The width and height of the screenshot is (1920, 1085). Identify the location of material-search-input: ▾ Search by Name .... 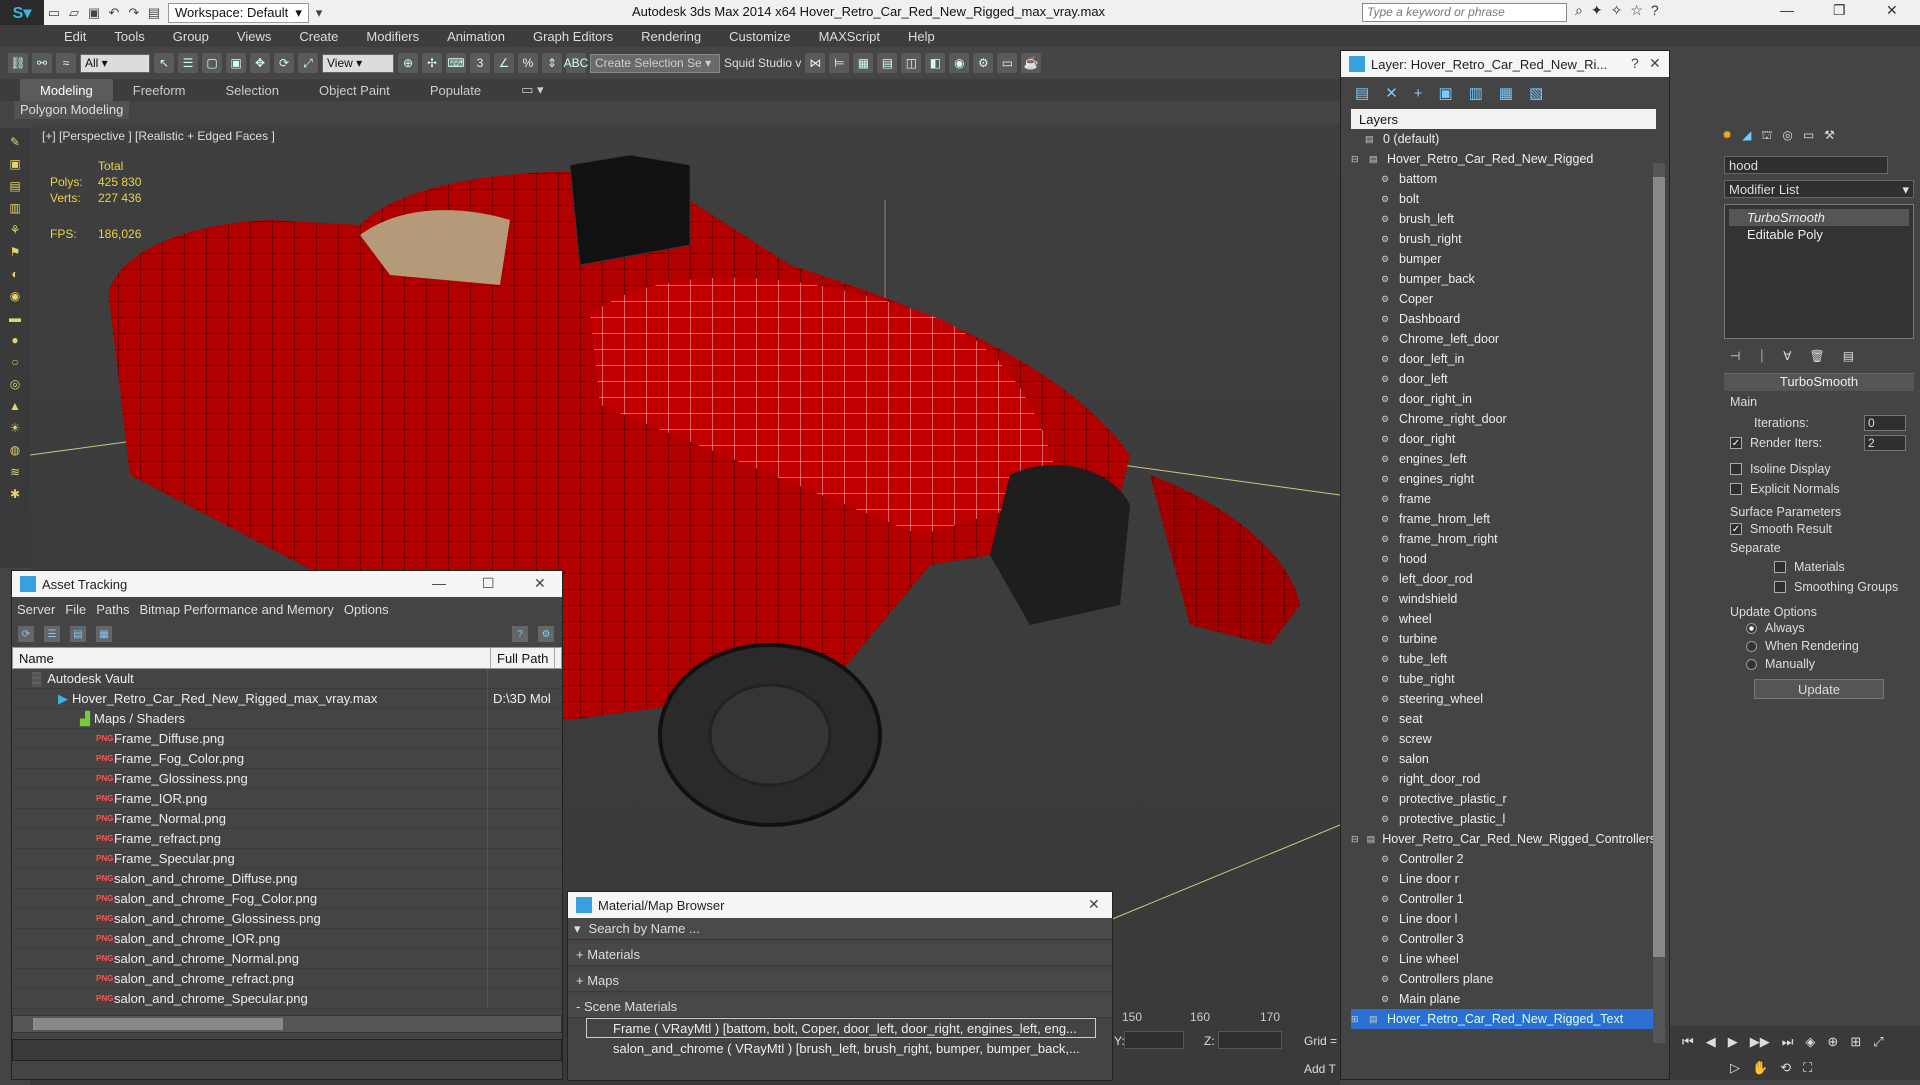
(840, 929).